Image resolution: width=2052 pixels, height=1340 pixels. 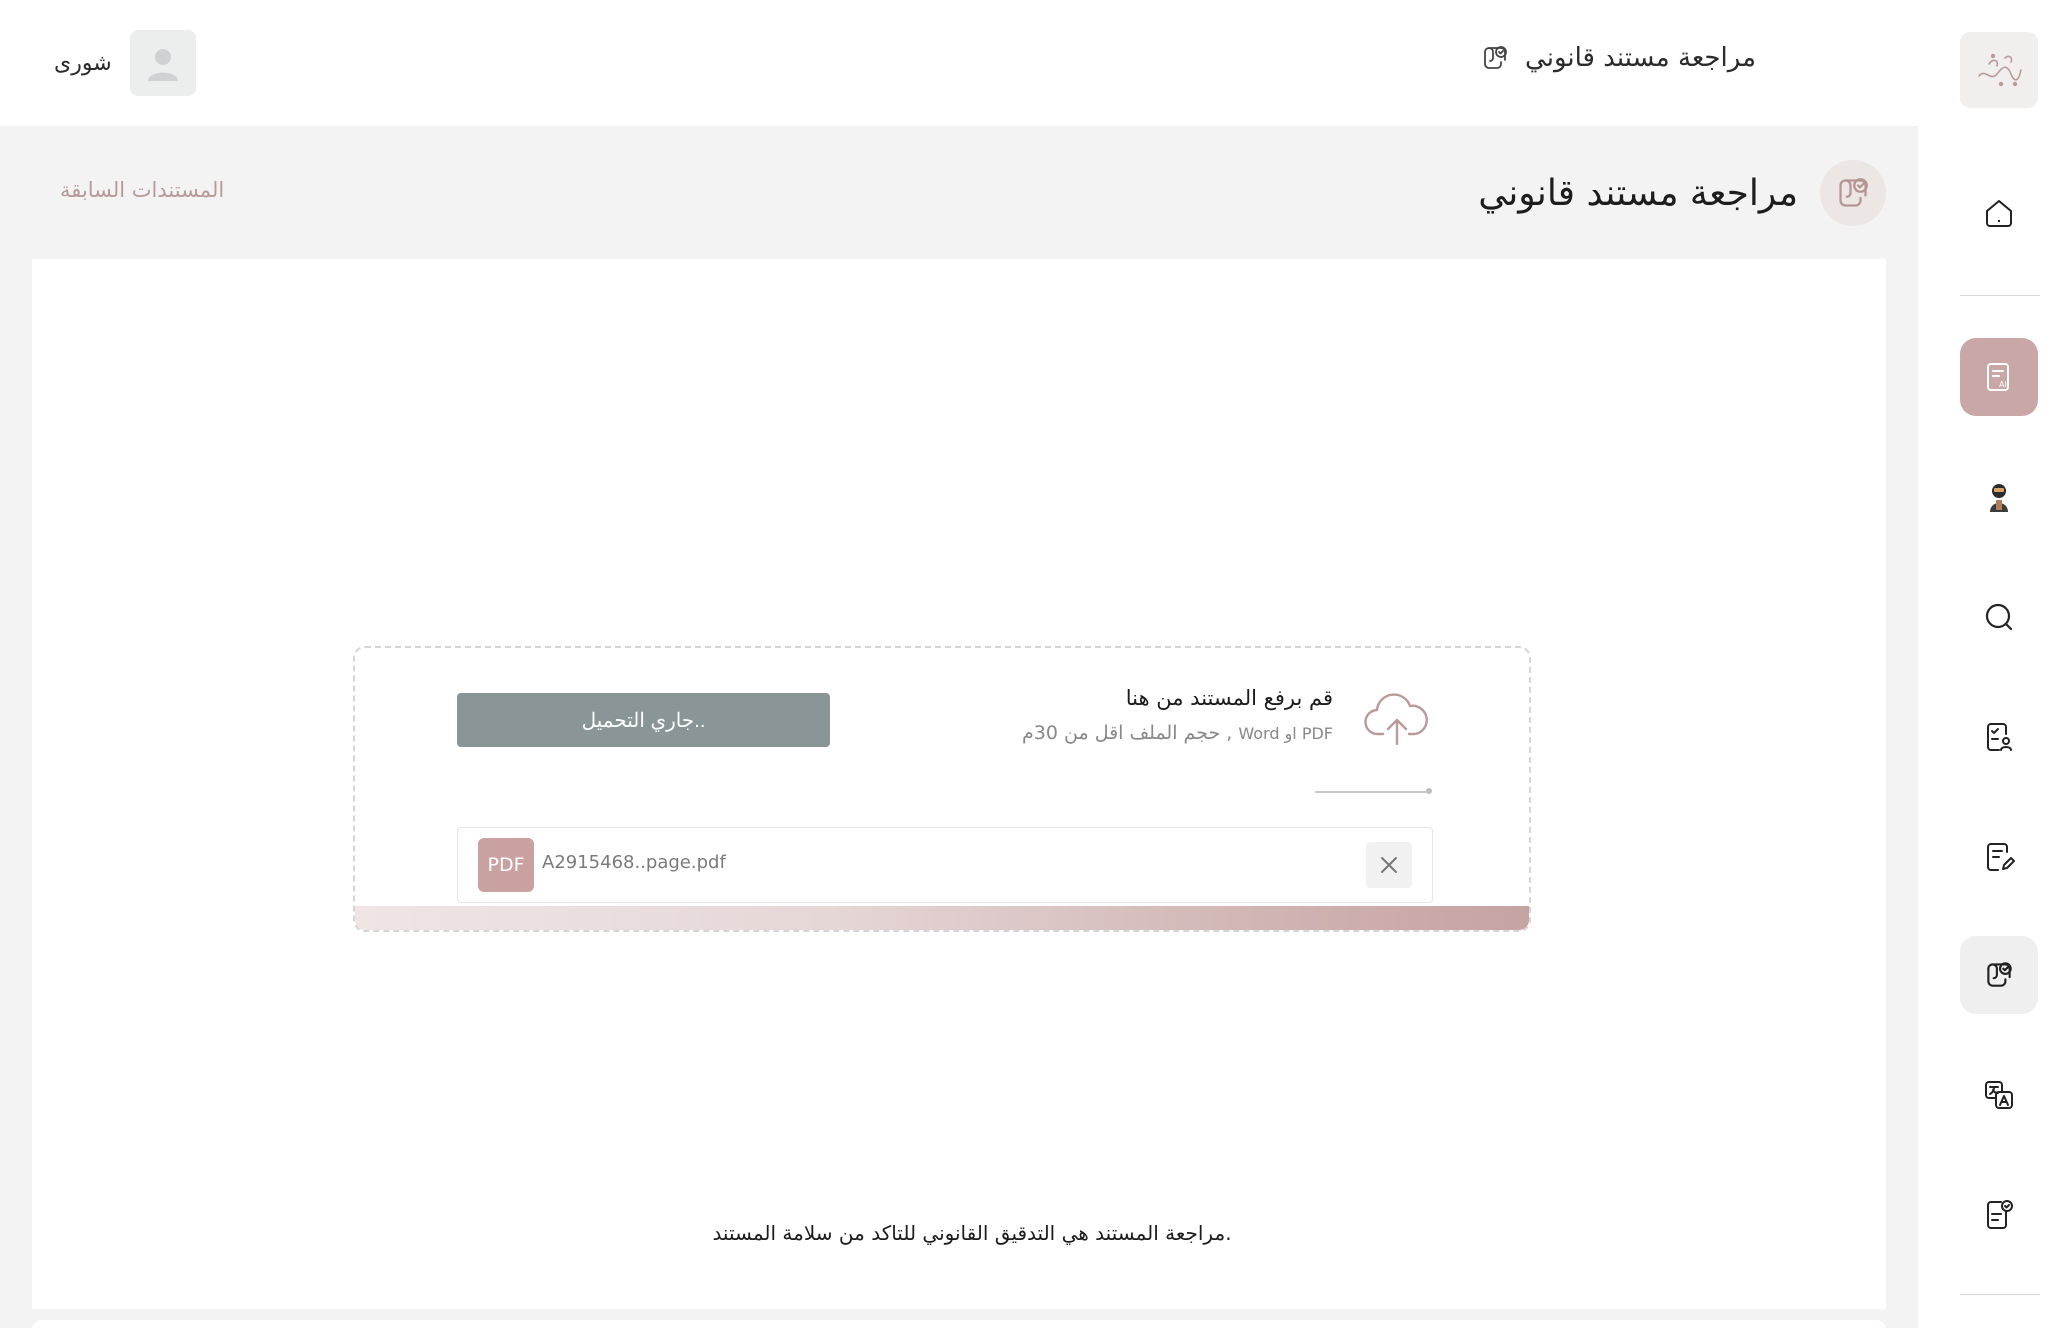 What do you see at coordinates (83, 63) in the screenshot?
I see `user-name: شورى` at bounding box center [83, 63].